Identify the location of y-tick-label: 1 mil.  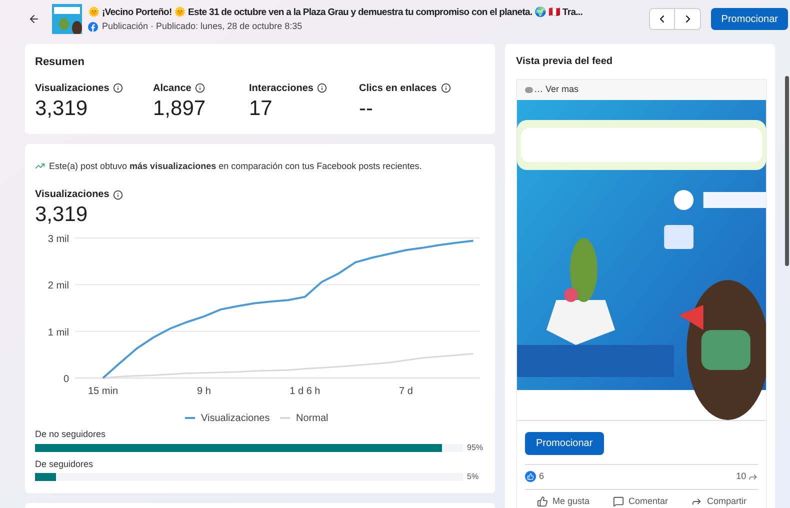
(58, 332).